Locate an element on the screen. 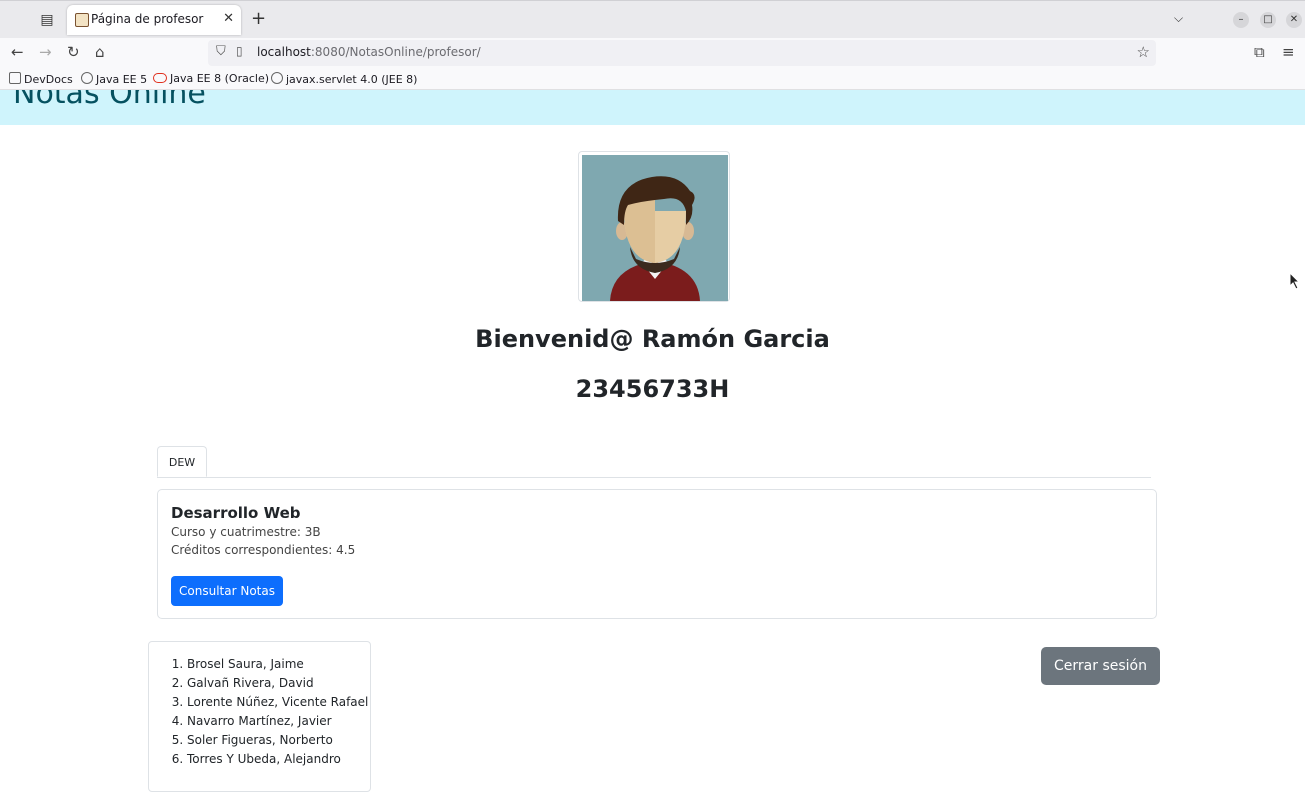  site-title: Notas Online is located at coordinates (109, 100).